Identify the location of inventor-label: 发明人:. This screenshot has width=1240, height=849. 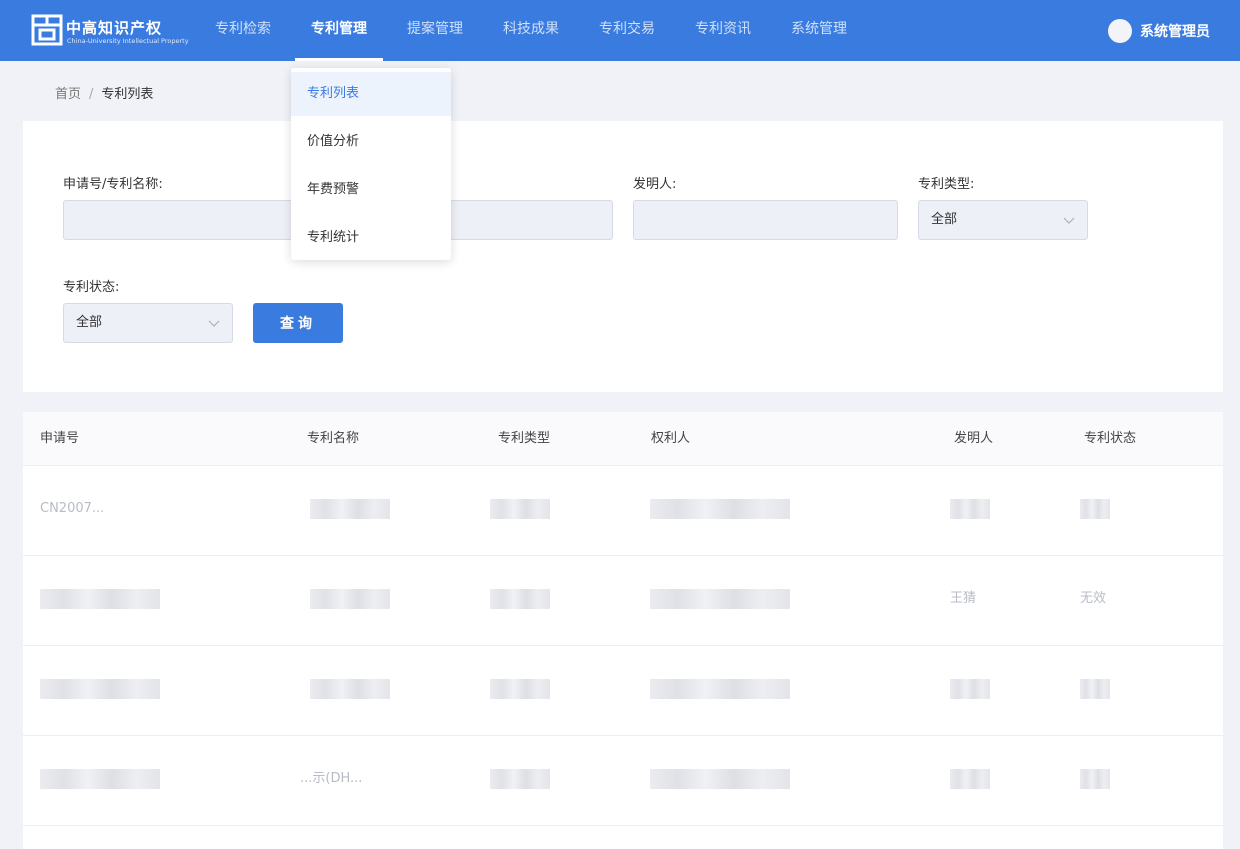
(655, 184).